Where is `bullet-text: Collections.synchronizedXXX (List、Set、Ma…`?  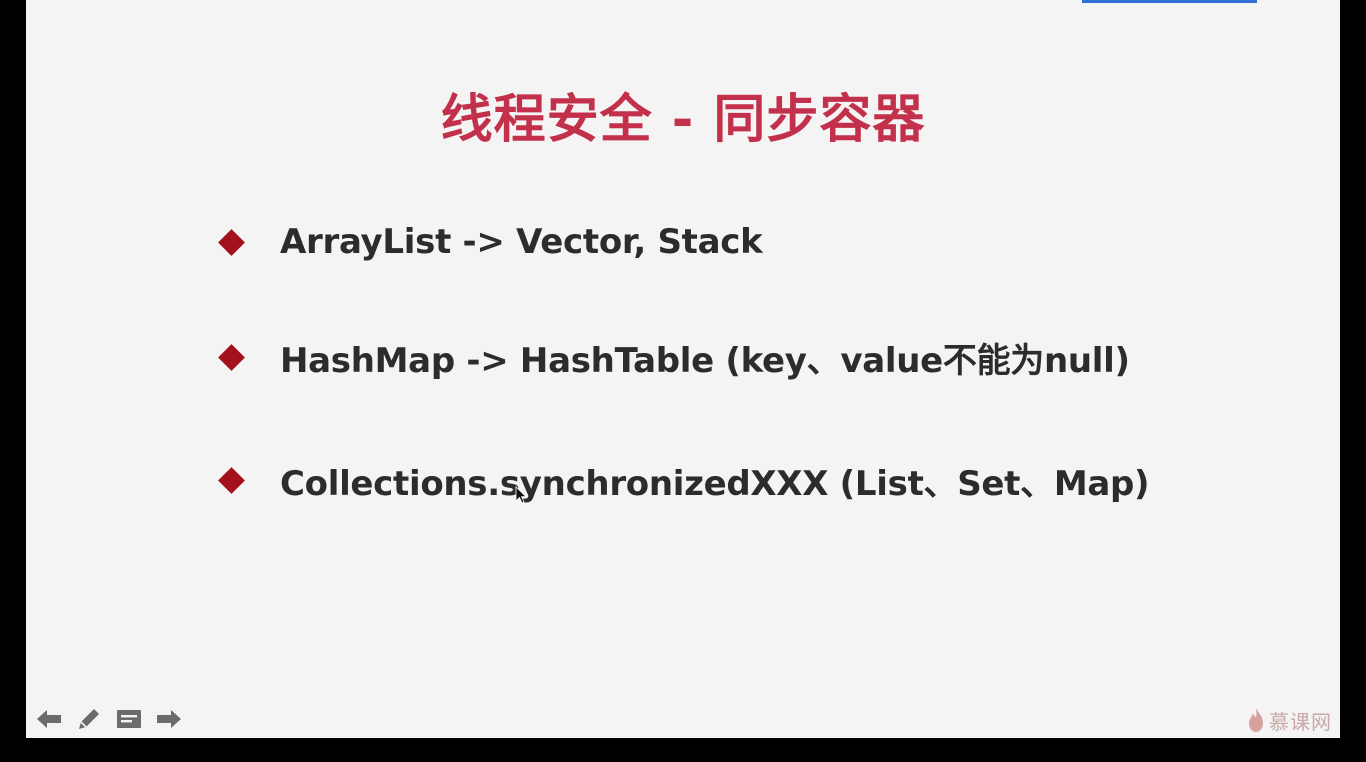
bullet-text: Collections.synchronizedXXX (List、Set、Ma… is located at coordinates (715, 483).